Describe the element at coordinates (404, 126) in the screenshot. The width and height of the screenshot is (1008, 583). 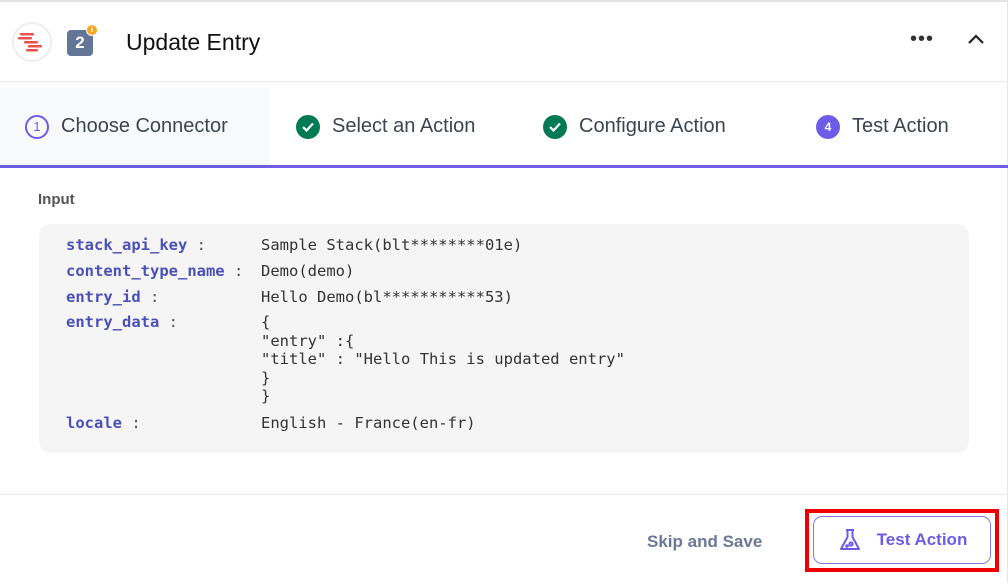
I see `step-label: Select an Action` at that location.